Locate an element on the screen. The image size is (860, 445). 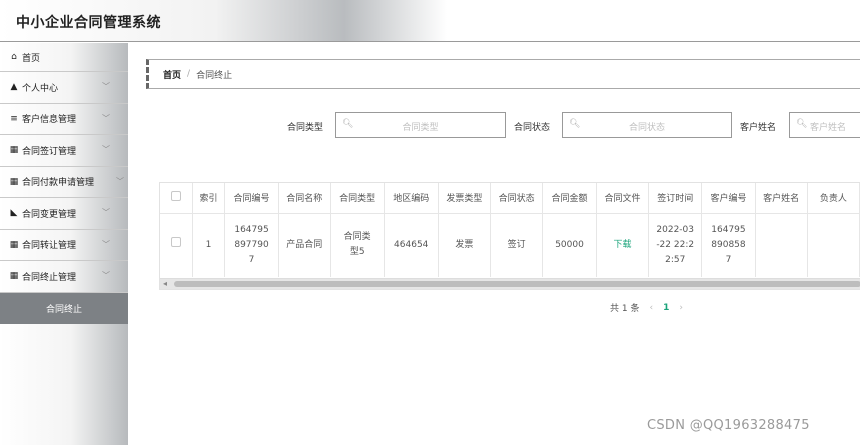
cell-contract-type: 合同类型5 is located at coordinates (357, 245).